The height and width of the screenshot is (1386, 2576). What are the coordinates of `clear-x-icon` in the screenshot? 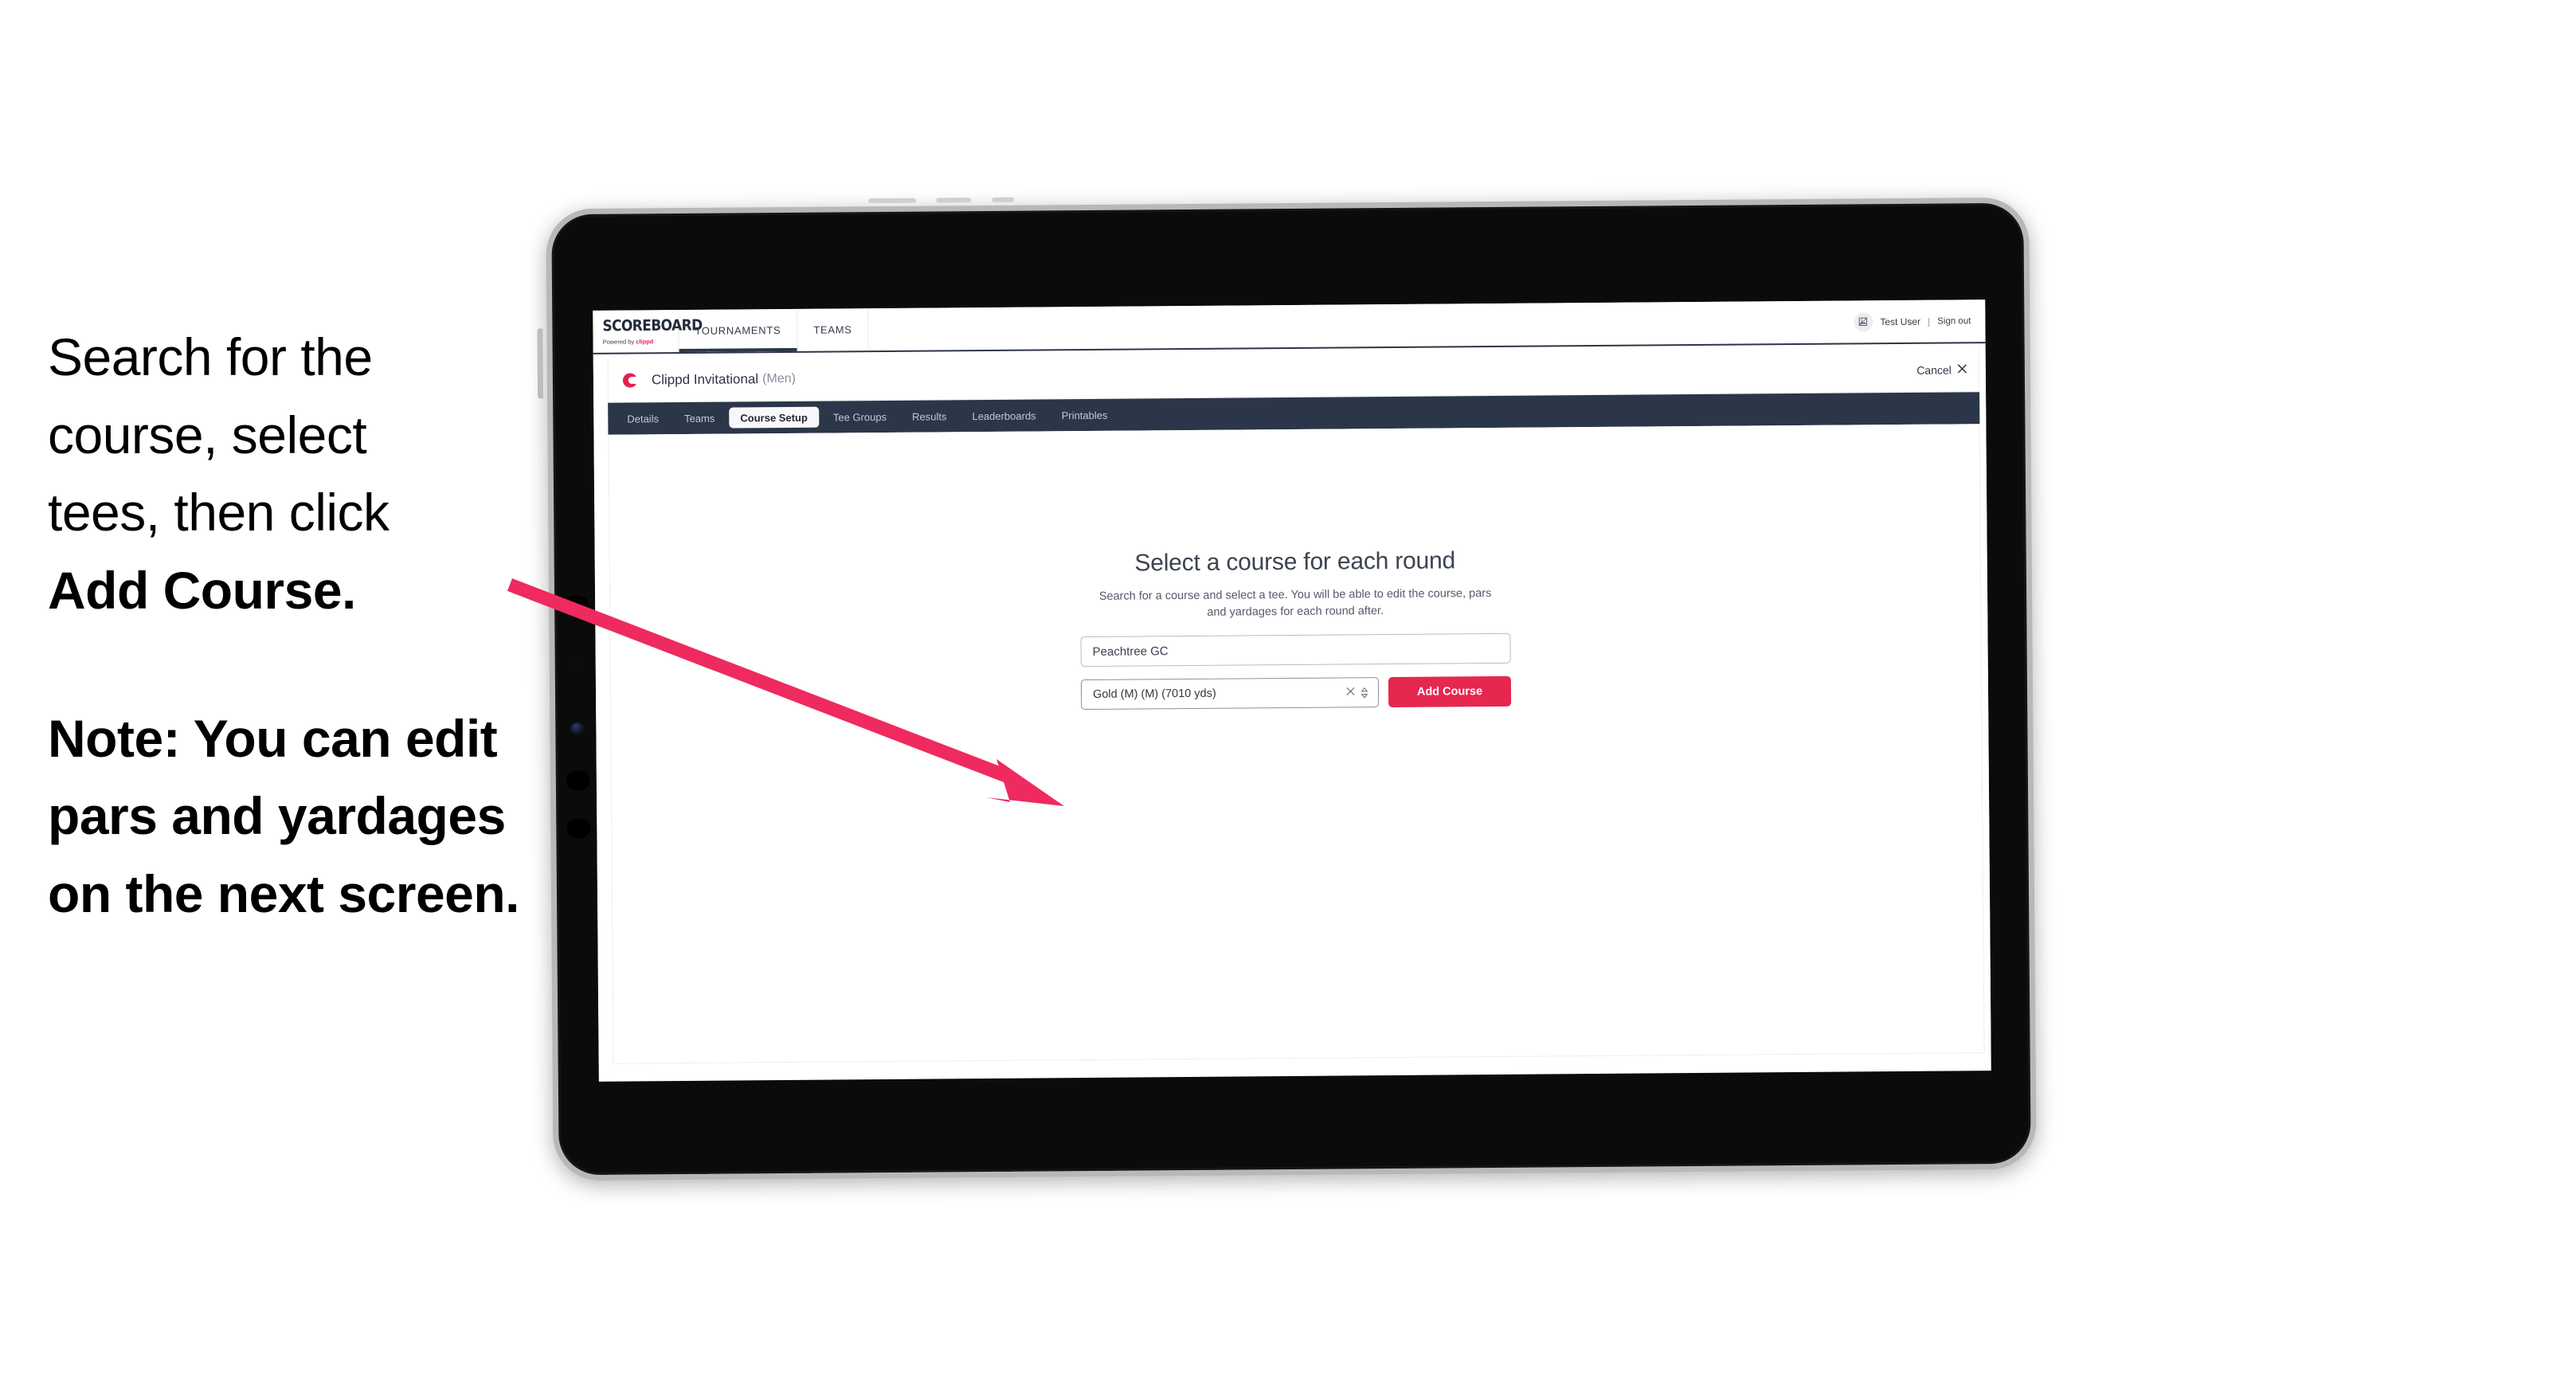 It's located at (1350, 692).